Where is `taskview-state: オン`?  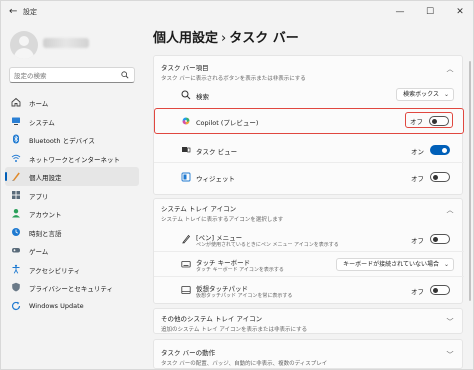 taskview-state: オン is located at coordinates (417, 152).